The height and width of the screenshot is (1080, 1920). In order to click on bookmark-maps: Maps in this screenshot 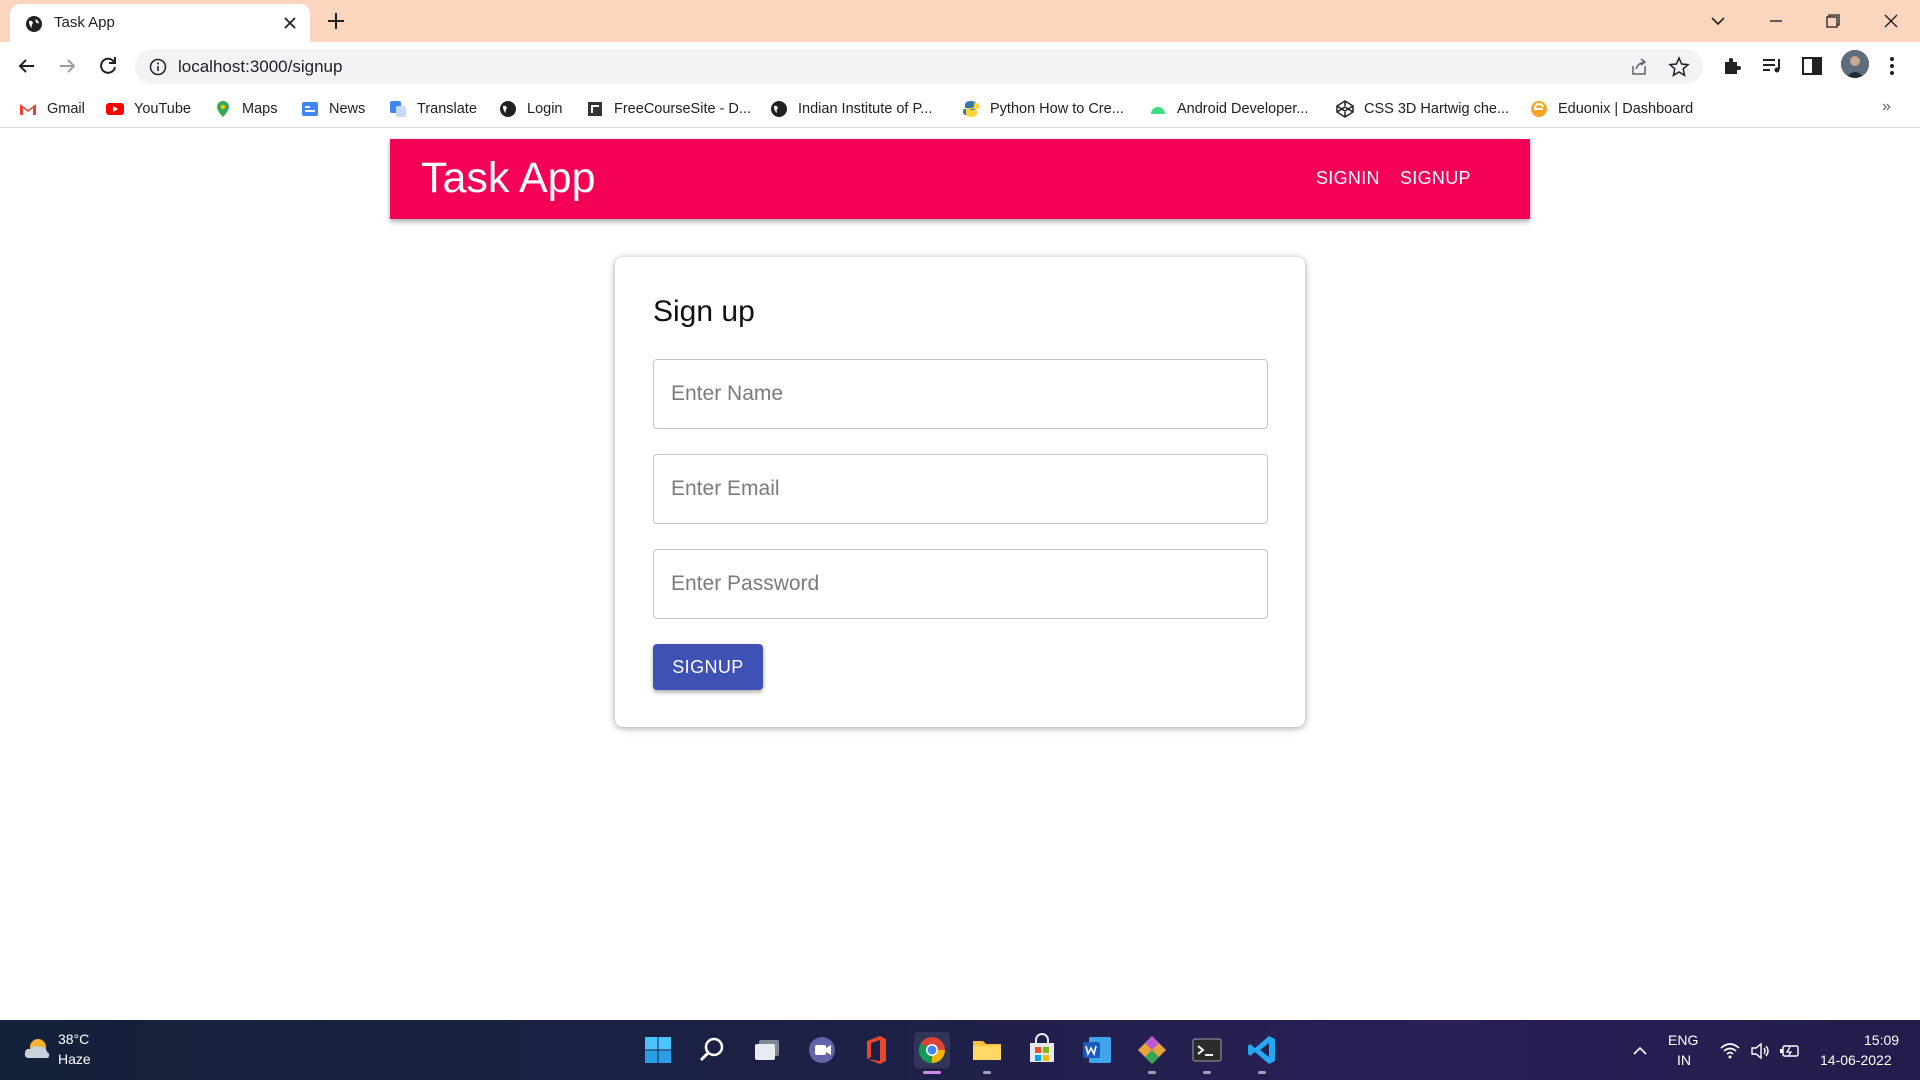, I will do `click(245, 109)`.